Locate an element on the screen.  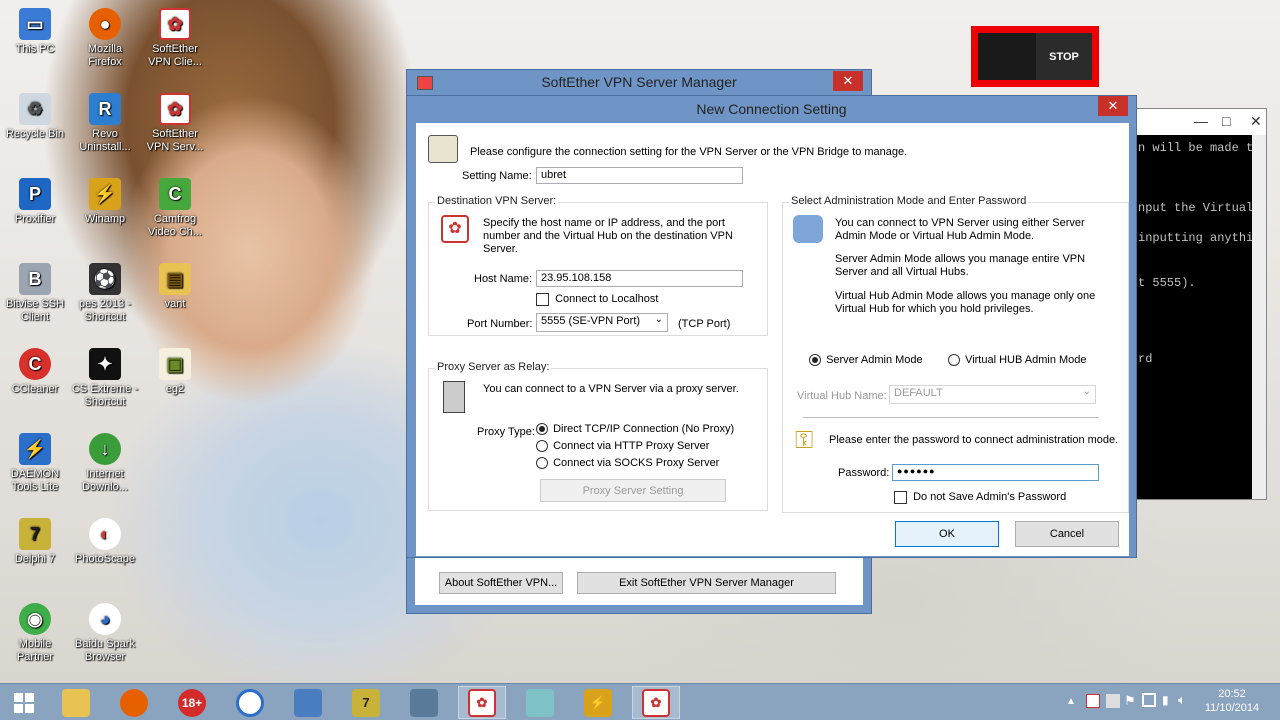
no-save-password-checkbox: Do not Save Admin's Password is located at coordinates (980, 497).